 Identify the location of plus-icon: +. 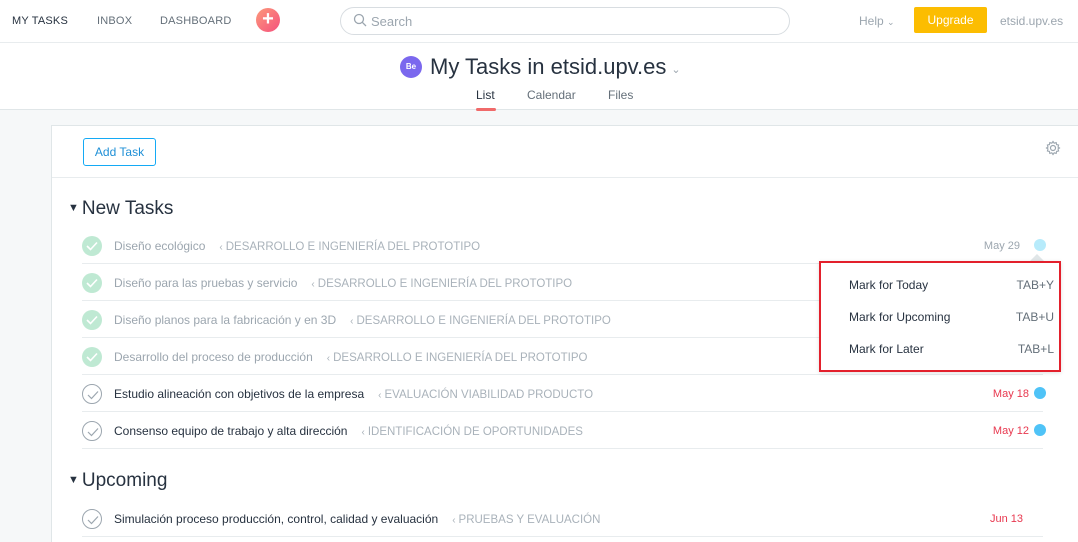
(268, 19).